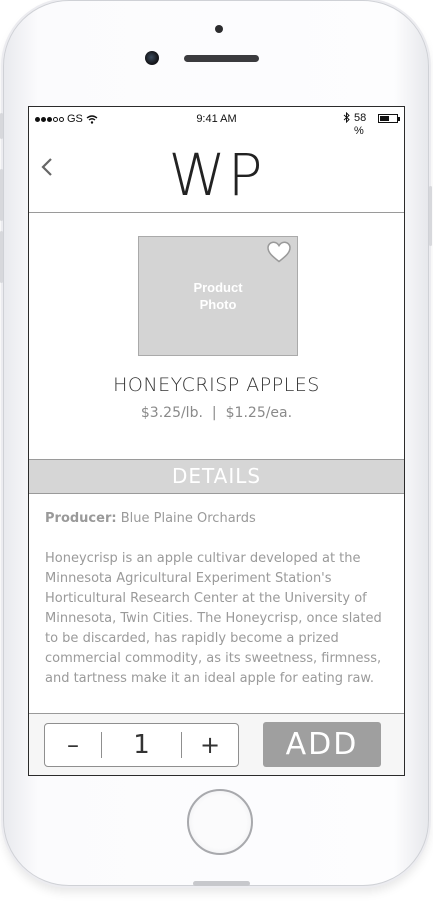 This screenshot has height=921, width=433. What do you see at coordinates (221, 883) in the screenshot?
I see `bottom-edge` at bounding box center [221, 883].